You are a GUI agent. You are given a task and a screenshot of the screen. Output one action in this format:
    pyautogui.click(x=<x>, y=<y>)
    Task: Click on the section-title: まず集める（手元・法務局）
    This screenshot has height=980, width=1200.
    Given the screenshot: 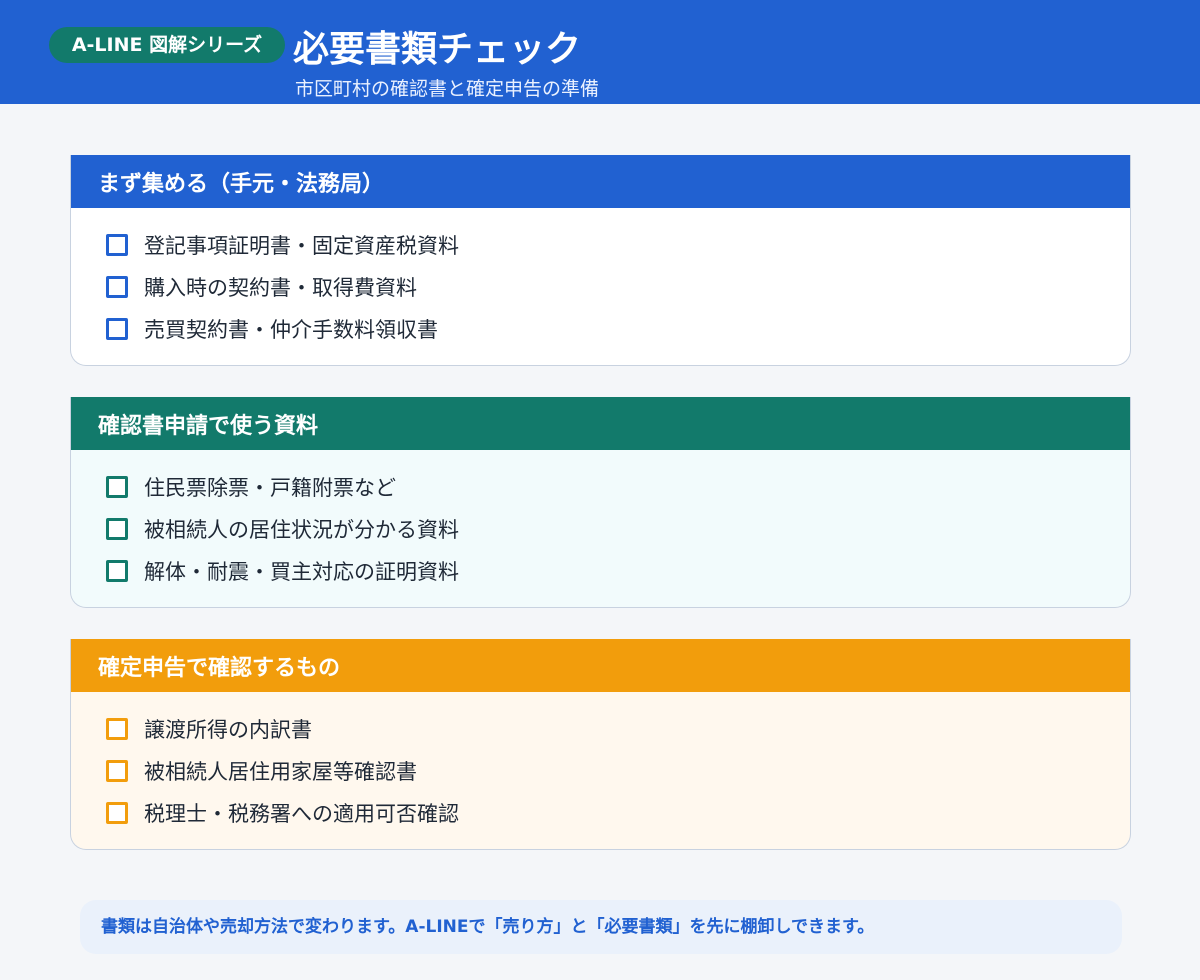 What is the action you would take?
    pyautogui.click(x=600, y=181)
    